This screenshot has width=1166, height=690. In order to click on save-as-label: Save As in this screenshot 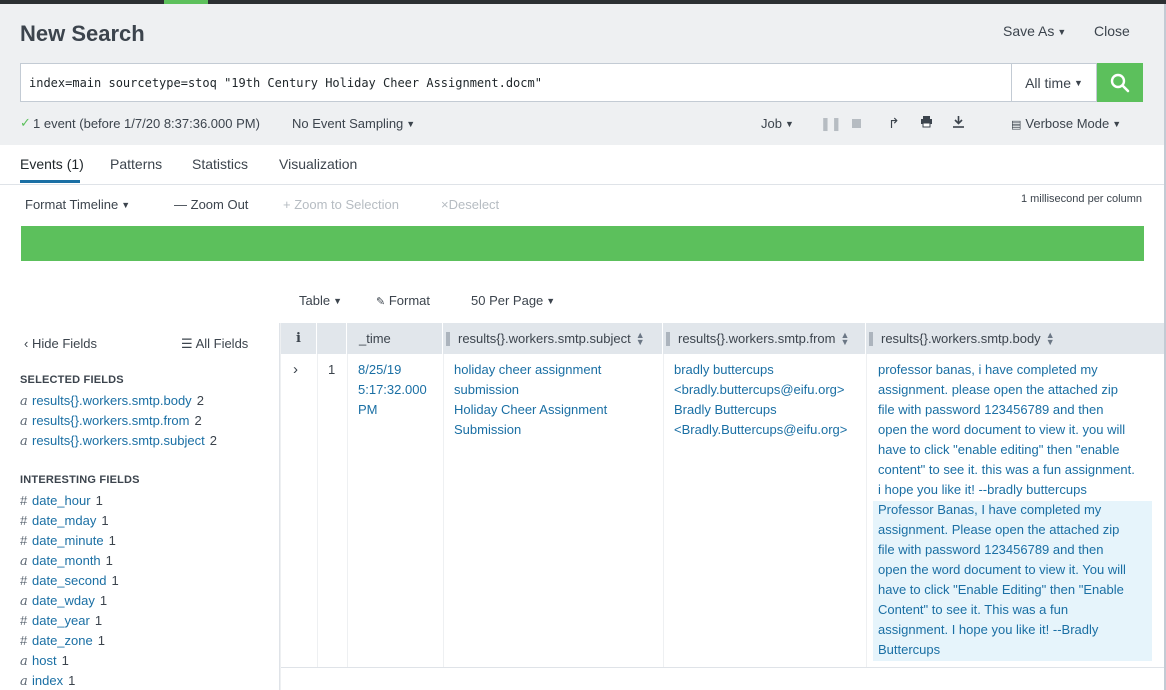, I will do `click(1029, 31)`.